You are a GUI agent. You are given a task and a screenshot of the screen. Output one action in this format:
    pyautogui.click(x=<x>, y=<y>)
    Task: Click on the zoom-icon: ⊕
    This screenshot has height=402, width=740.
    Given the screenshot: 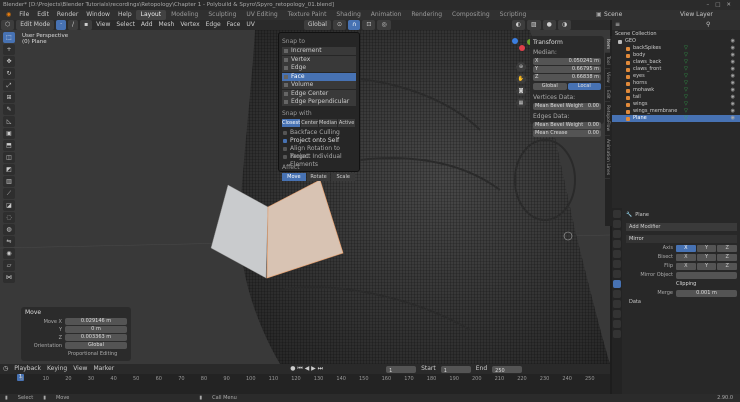 What is the action you would take?
    pyautogui.click(x=521, y=67)
    